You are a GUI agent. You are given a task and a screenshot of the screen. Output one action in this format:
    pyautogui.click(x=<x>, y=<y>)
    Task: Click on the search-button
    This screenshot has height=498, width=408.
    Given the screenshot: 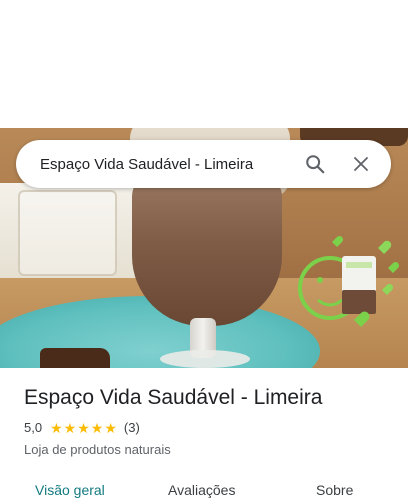 What is the action you would take?
    pyautogui.click(x=315, y=164)
    